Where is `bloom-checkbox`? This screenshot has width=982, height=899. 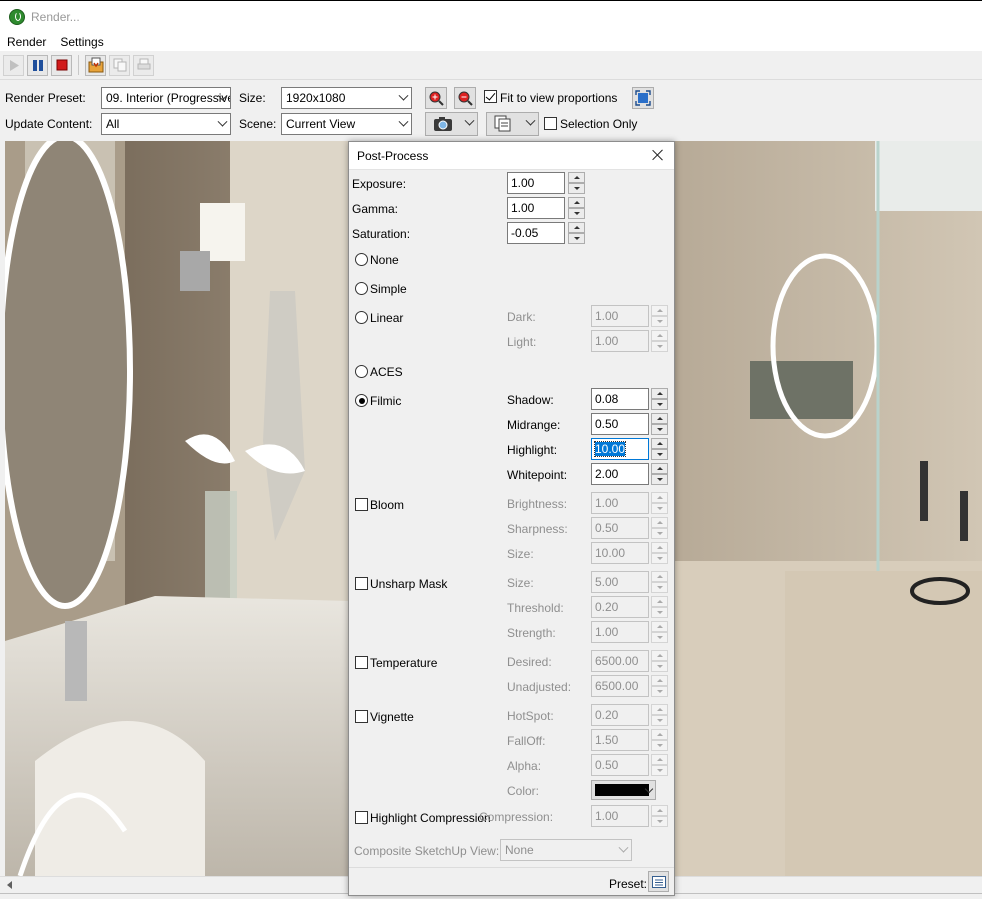
bloom-checkbox is located at coordinates (361, 504).